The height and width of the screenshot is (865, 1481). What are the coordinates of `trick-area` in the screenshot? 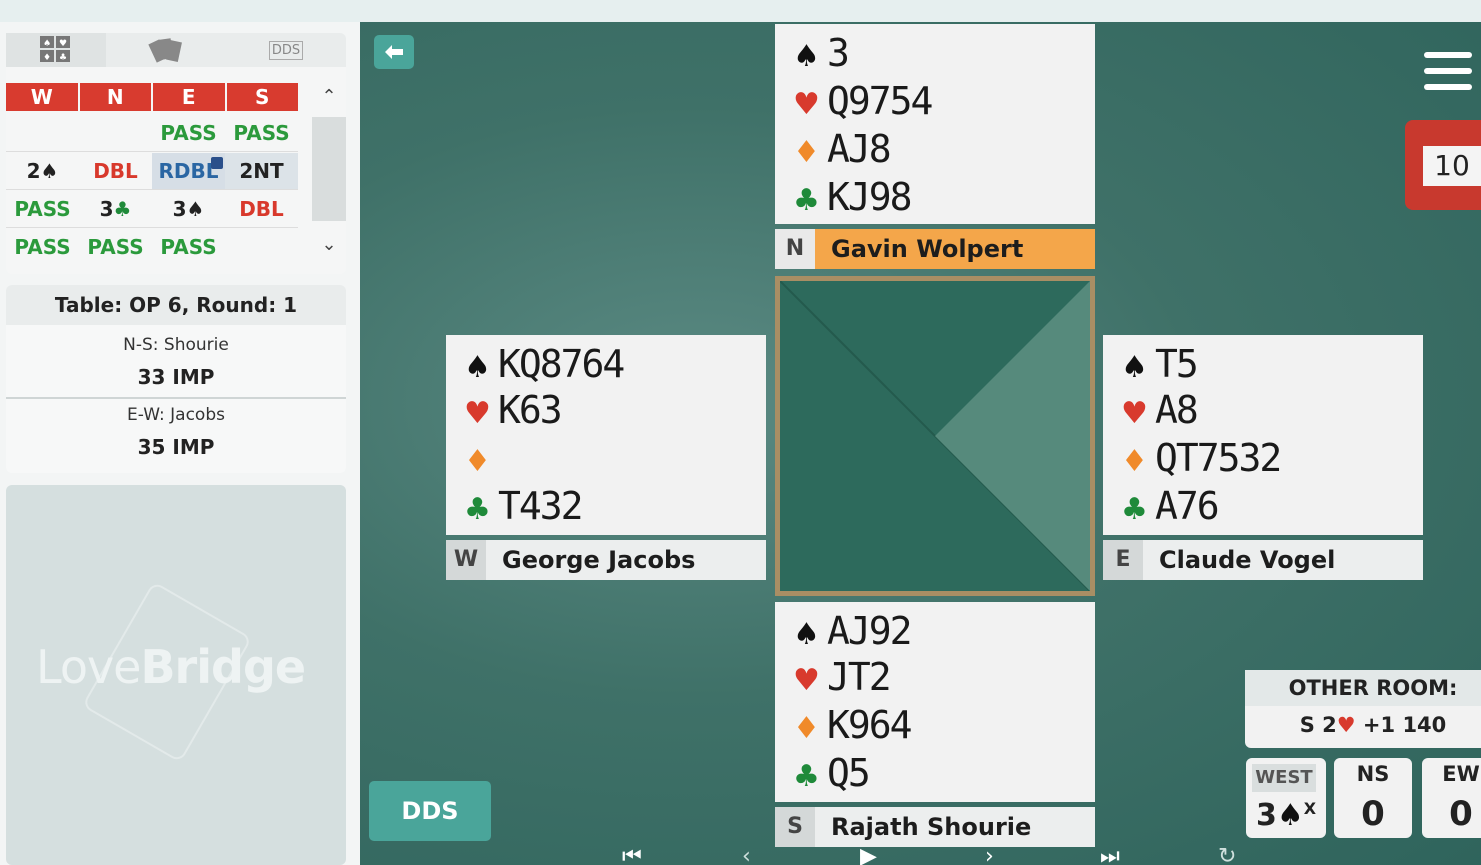 It's located at (935, 436).